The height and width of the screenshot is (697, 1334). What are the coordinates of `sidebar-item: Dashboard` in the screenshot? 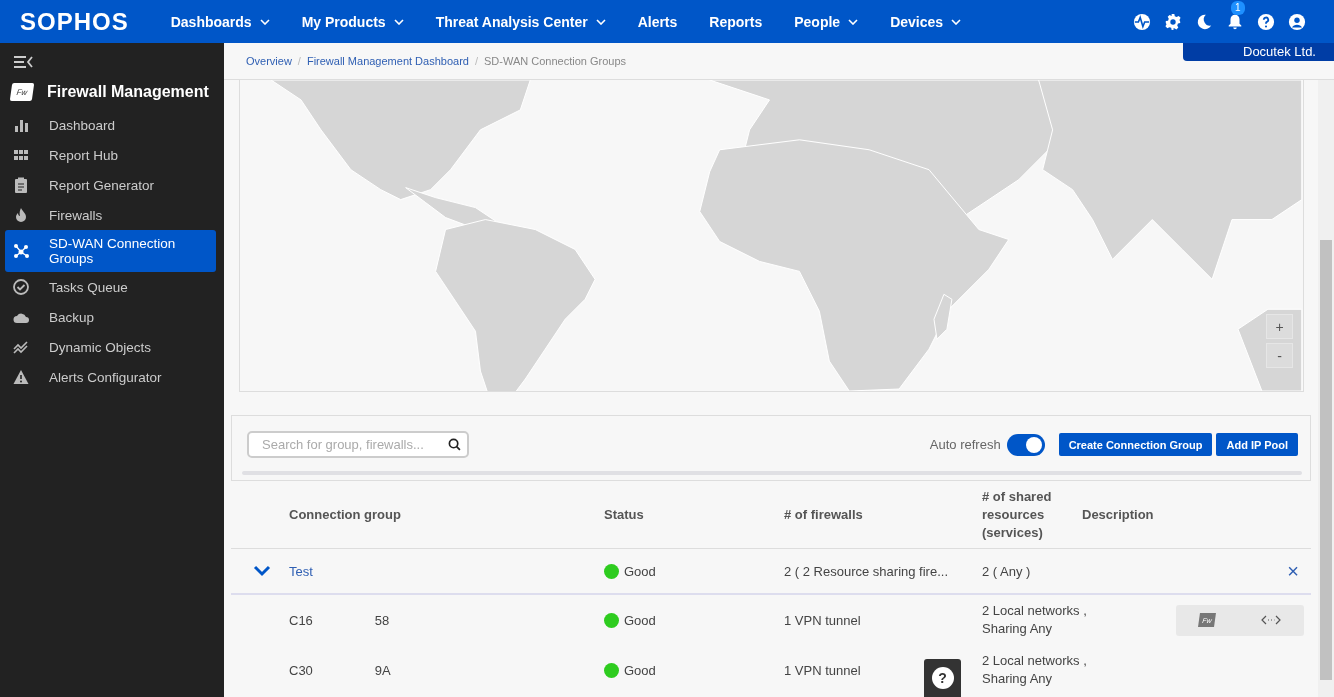 It's located at (110, 125).